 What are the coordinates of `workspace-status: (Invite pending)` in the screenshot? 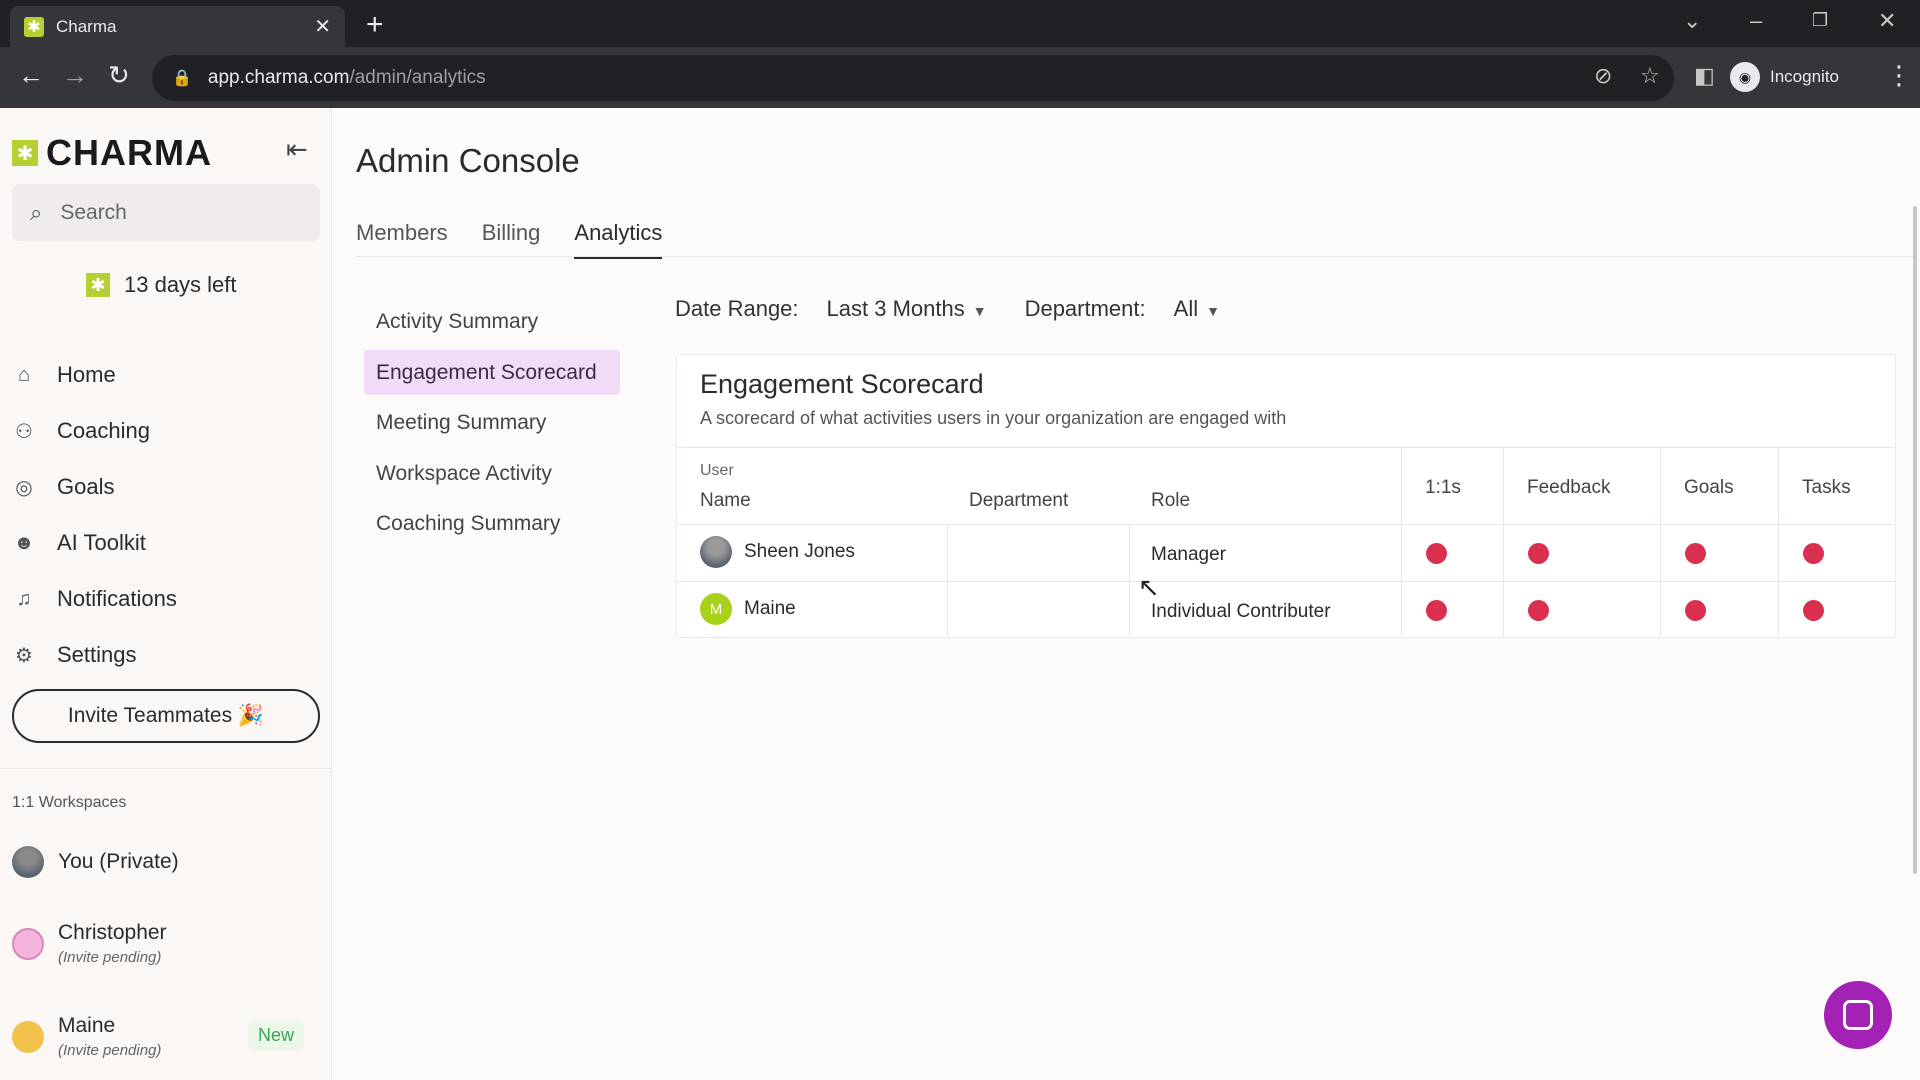 It's located at (110, 1050).